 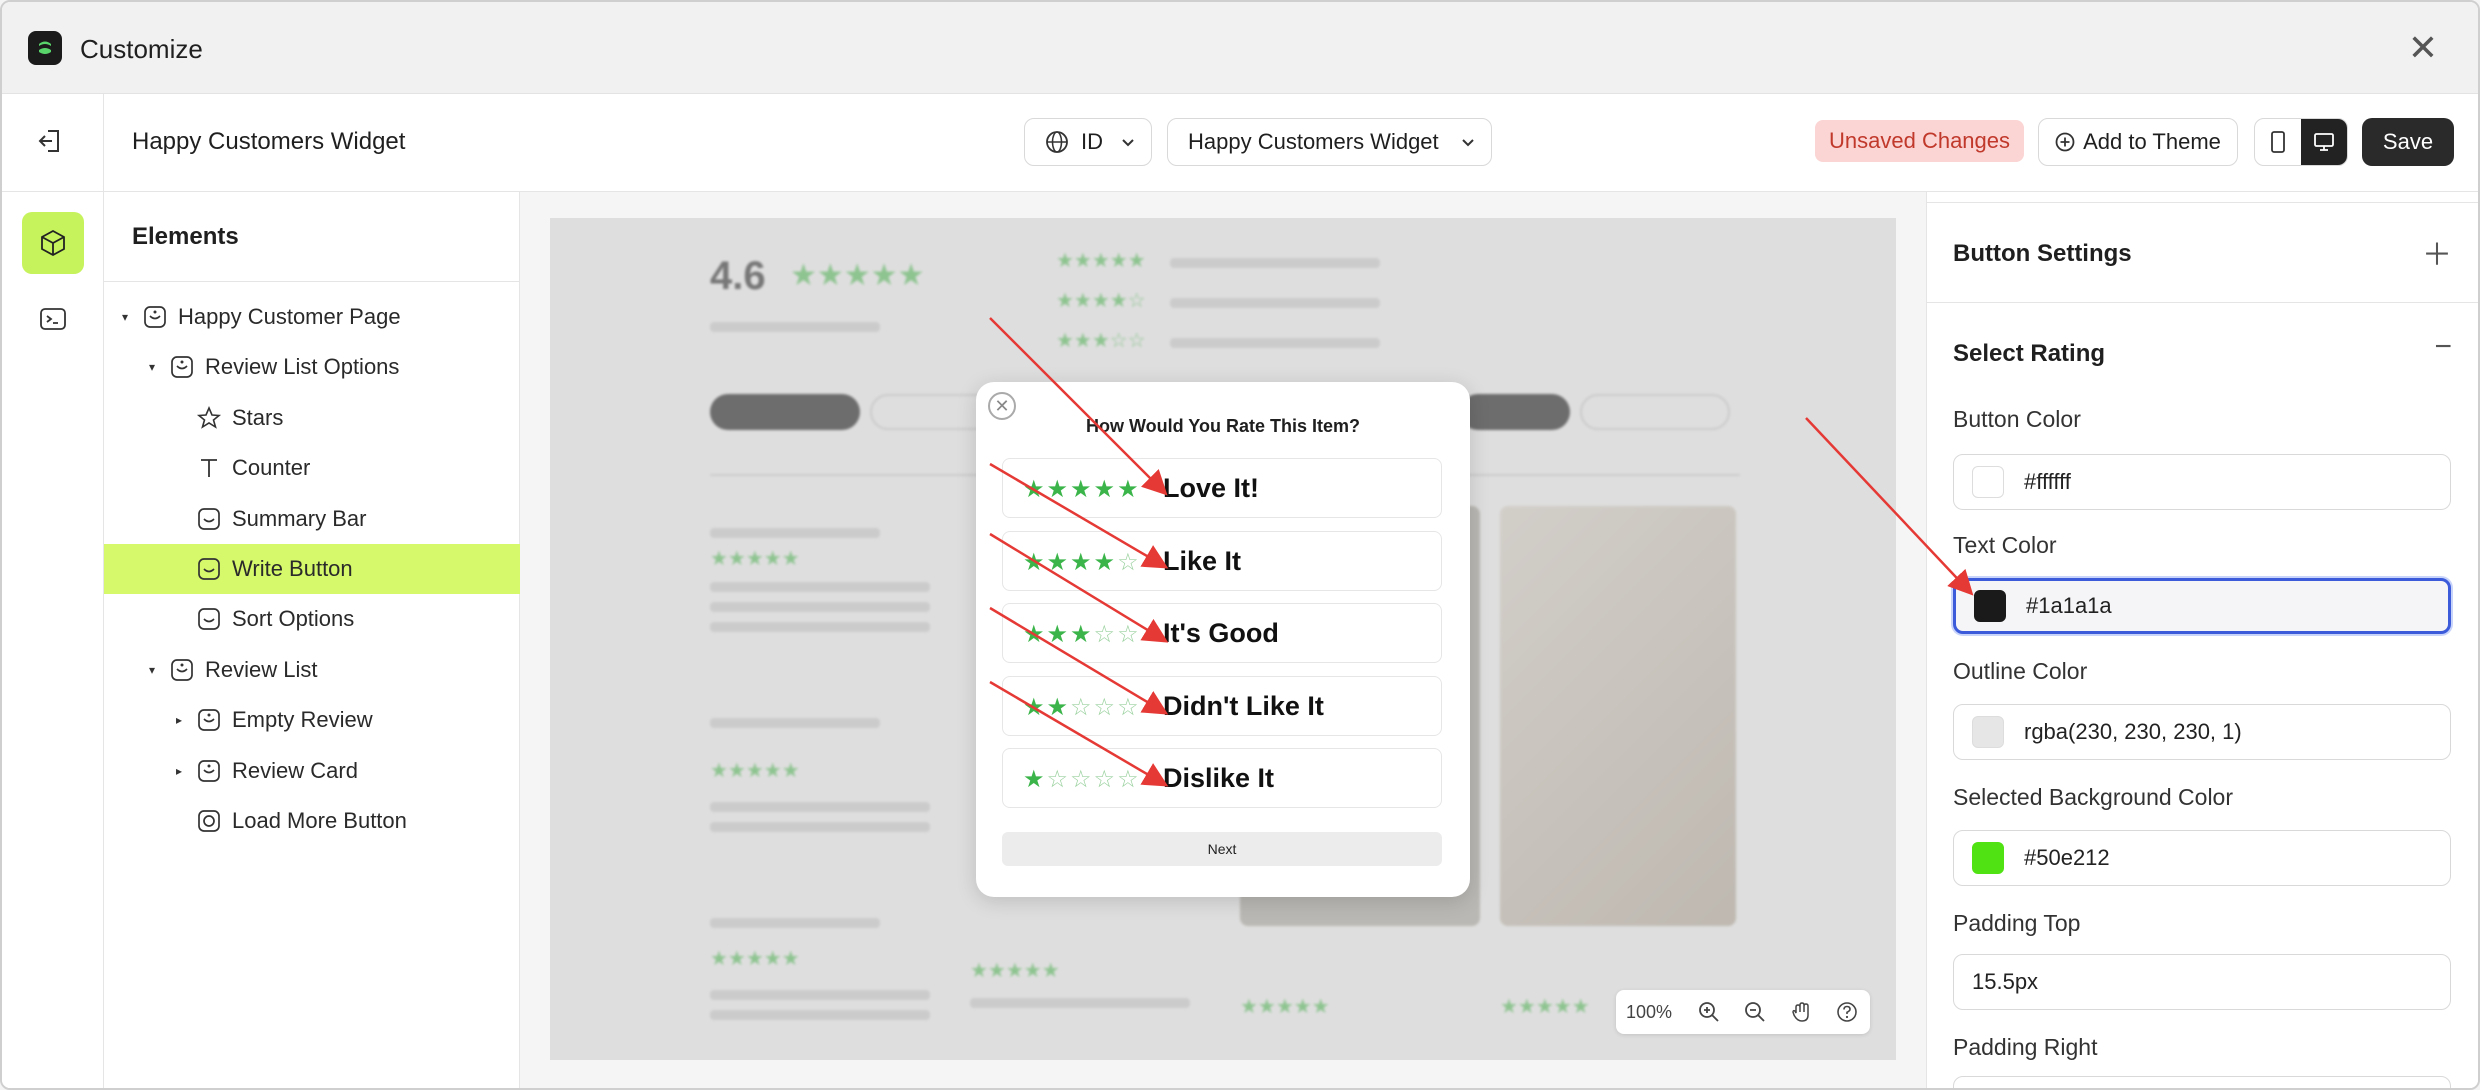 I want to click on rating-stars: ★☆☆☆☆, so click(x=1082, y=779).